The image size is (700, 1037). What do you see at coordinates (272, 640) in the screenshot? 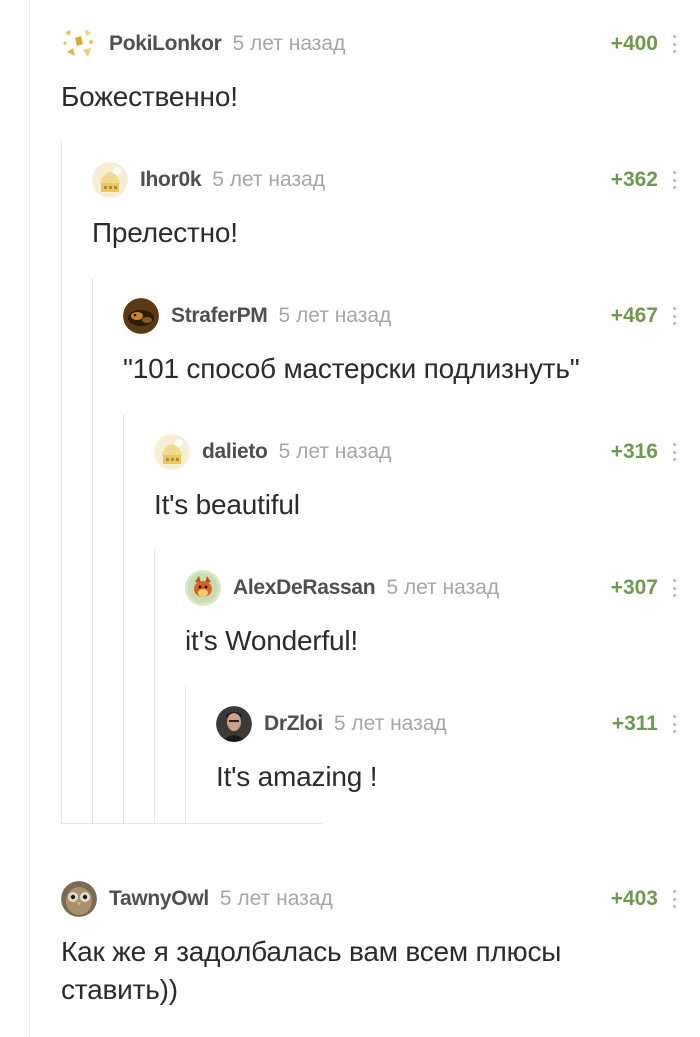
I see `comment-text: it's Wonderful!` at bounding box center [272, 640].